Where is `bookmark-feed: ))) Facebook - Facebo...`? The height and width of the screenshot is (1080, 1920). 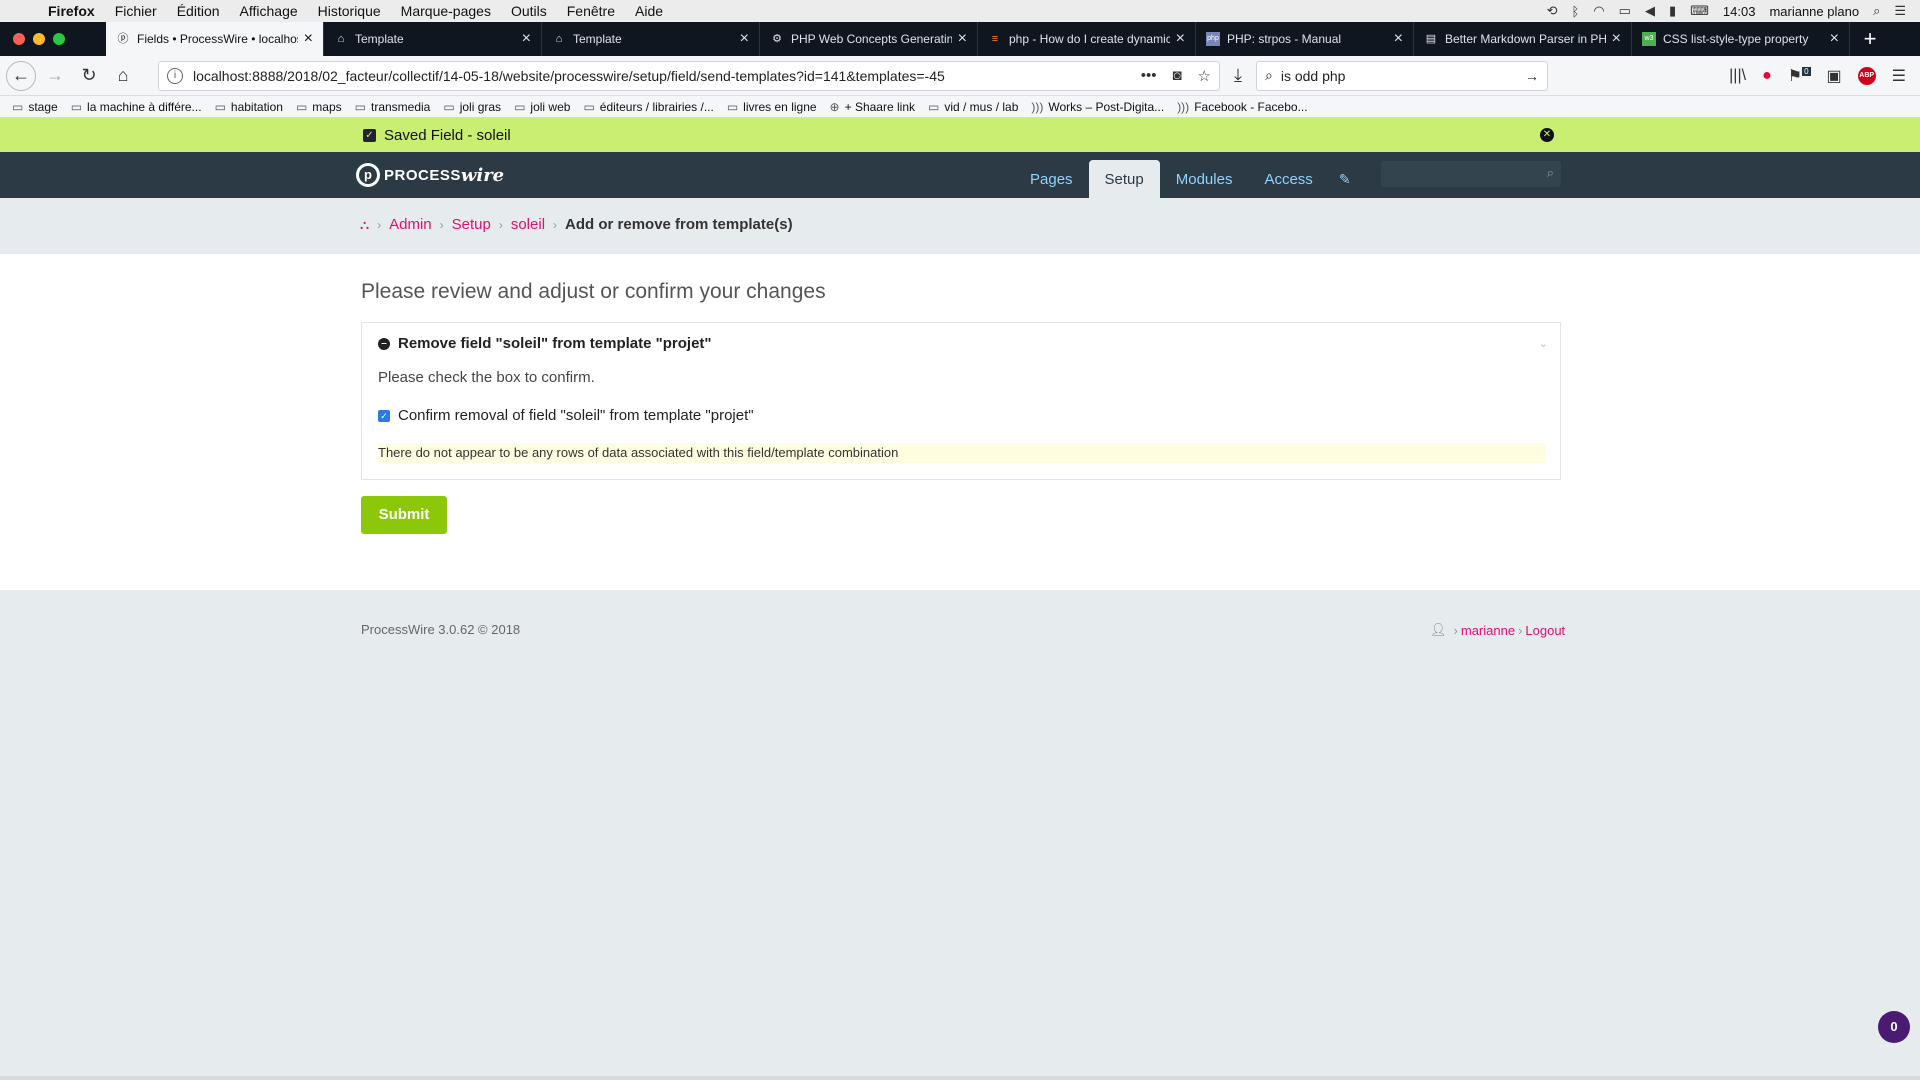 bookmark-feed: ))) Facebook - Facebo... is located at coordinates (1242, 107).